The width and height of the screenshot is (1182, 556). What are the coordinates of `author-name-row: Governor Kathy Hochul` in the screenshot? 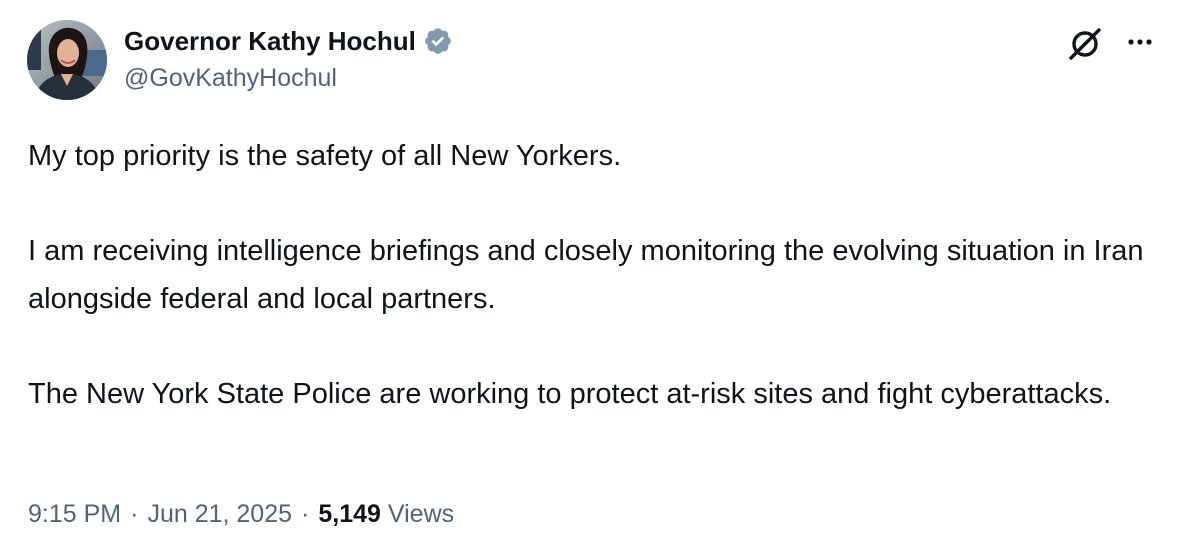 It's located at (288, 41).